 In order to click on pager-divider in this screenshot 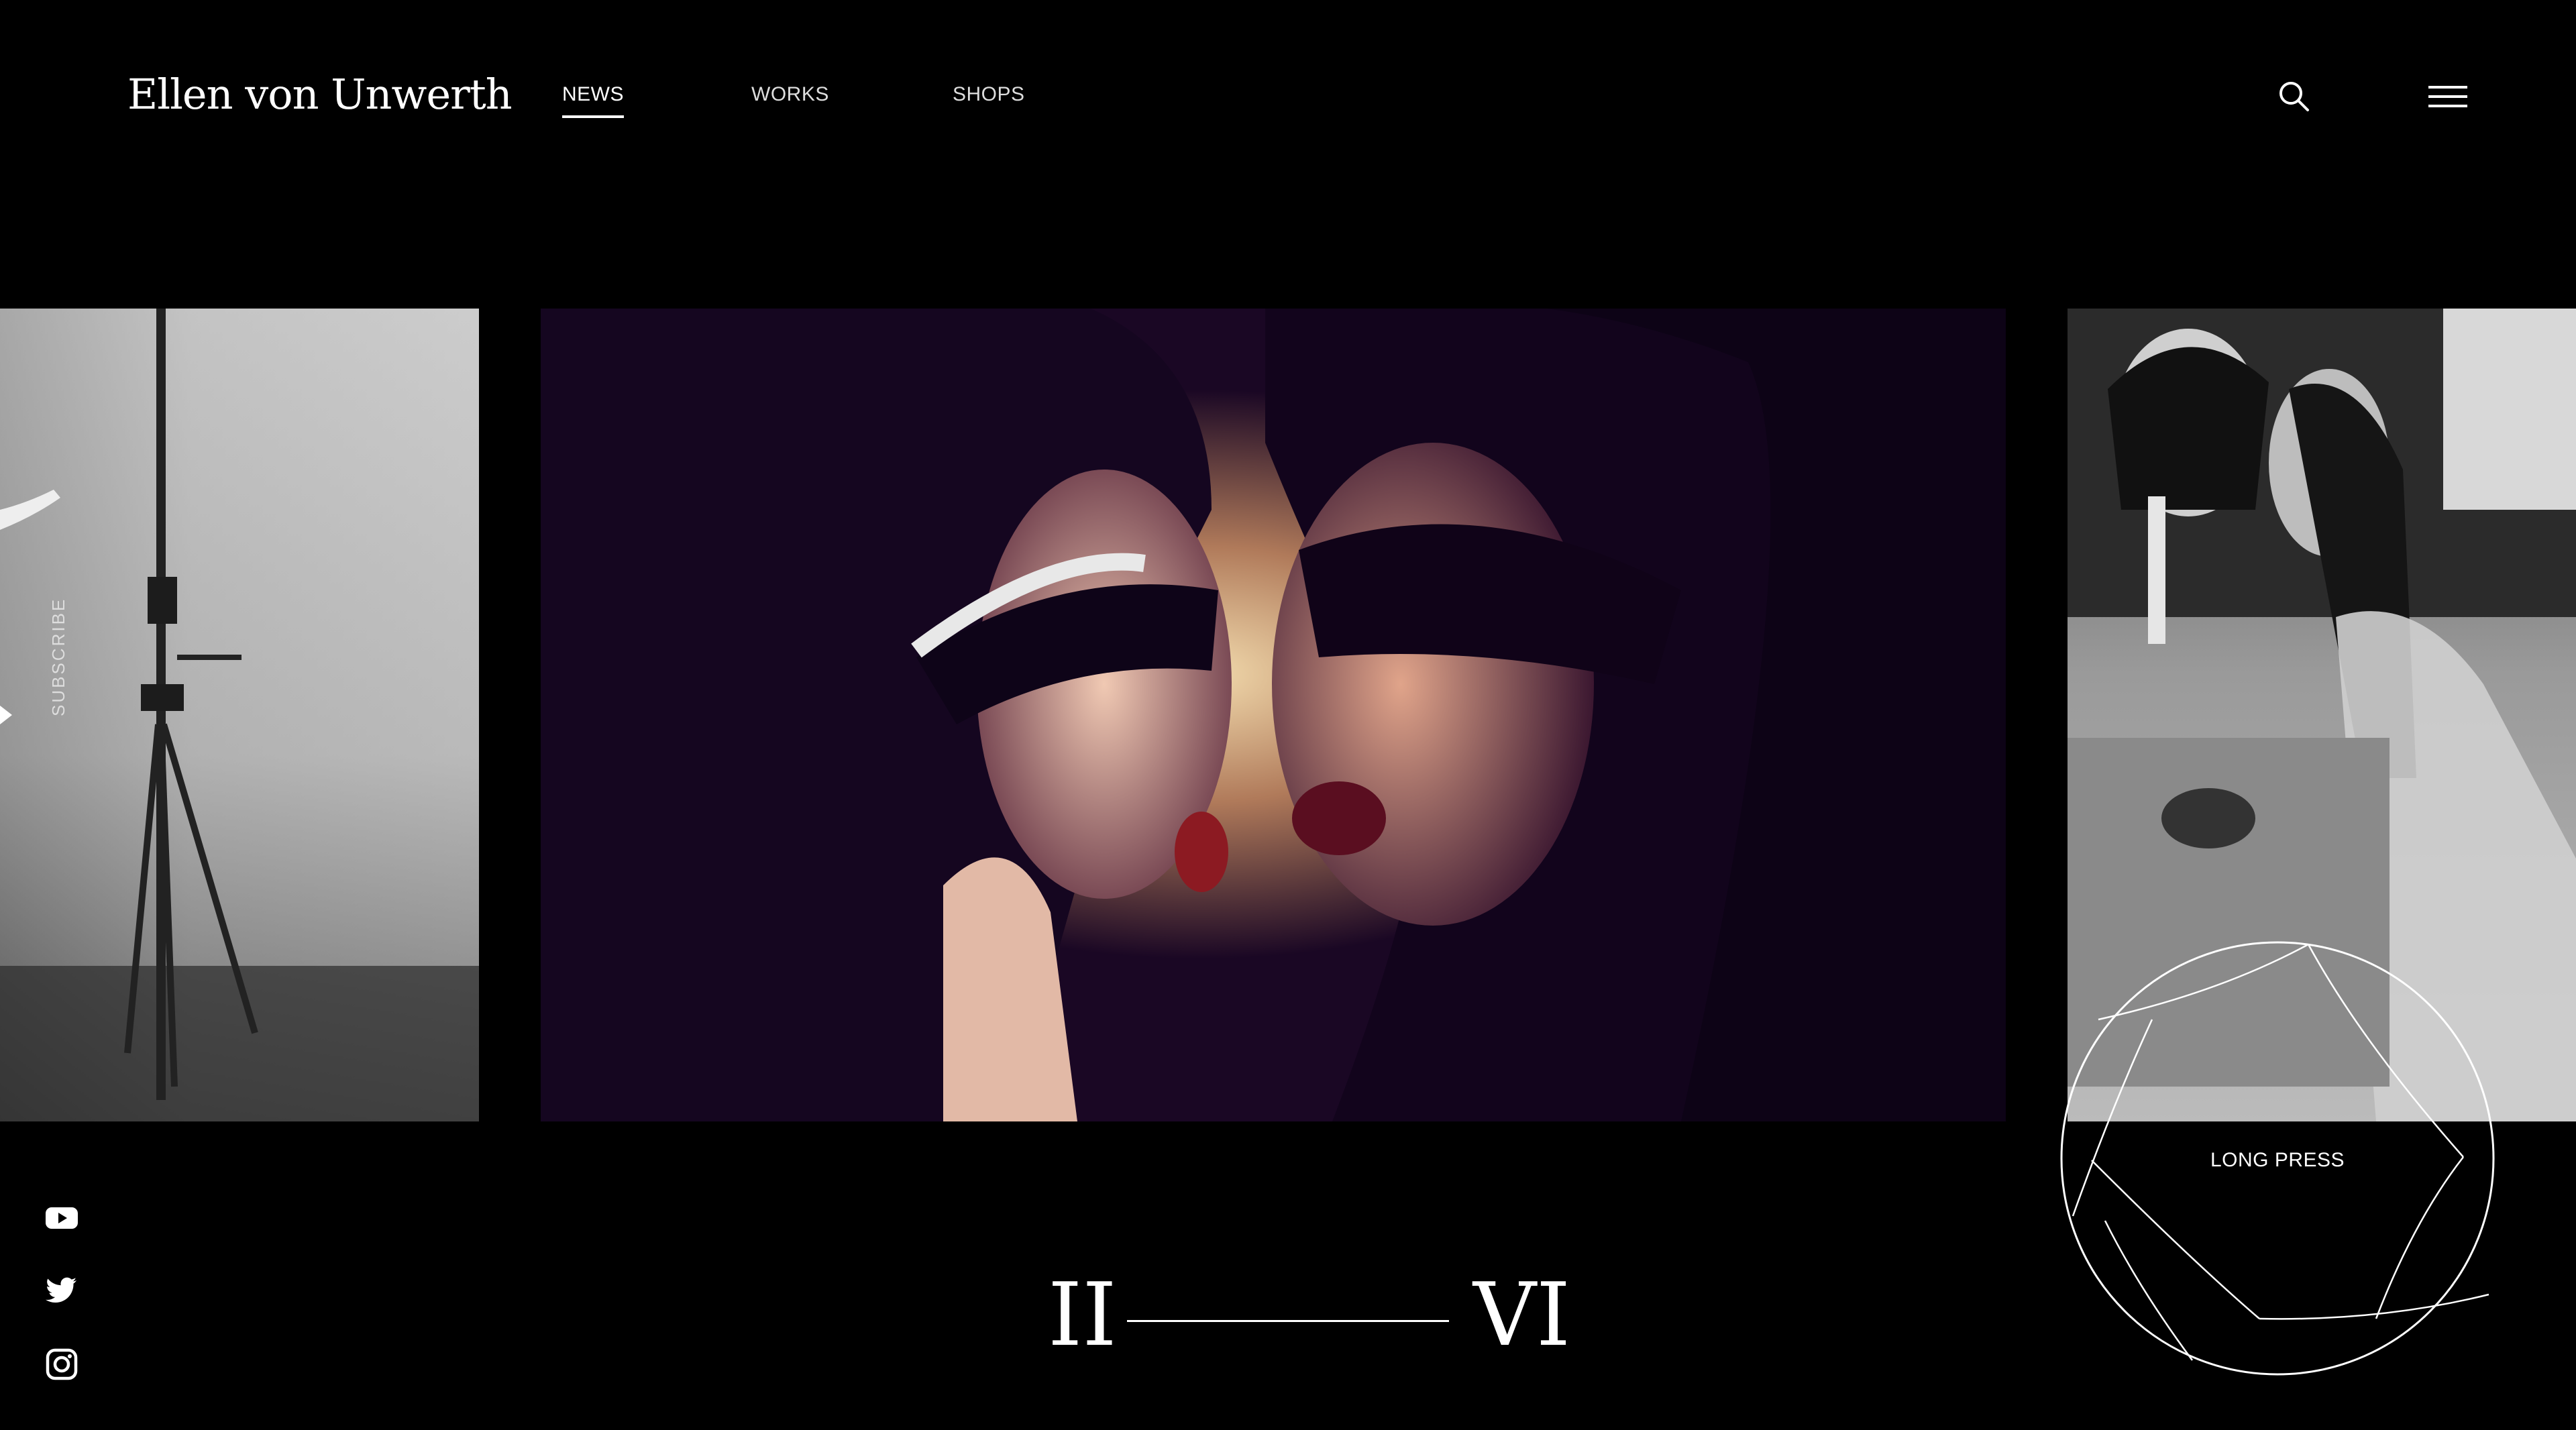, I will do `click(1288, 1321)`.